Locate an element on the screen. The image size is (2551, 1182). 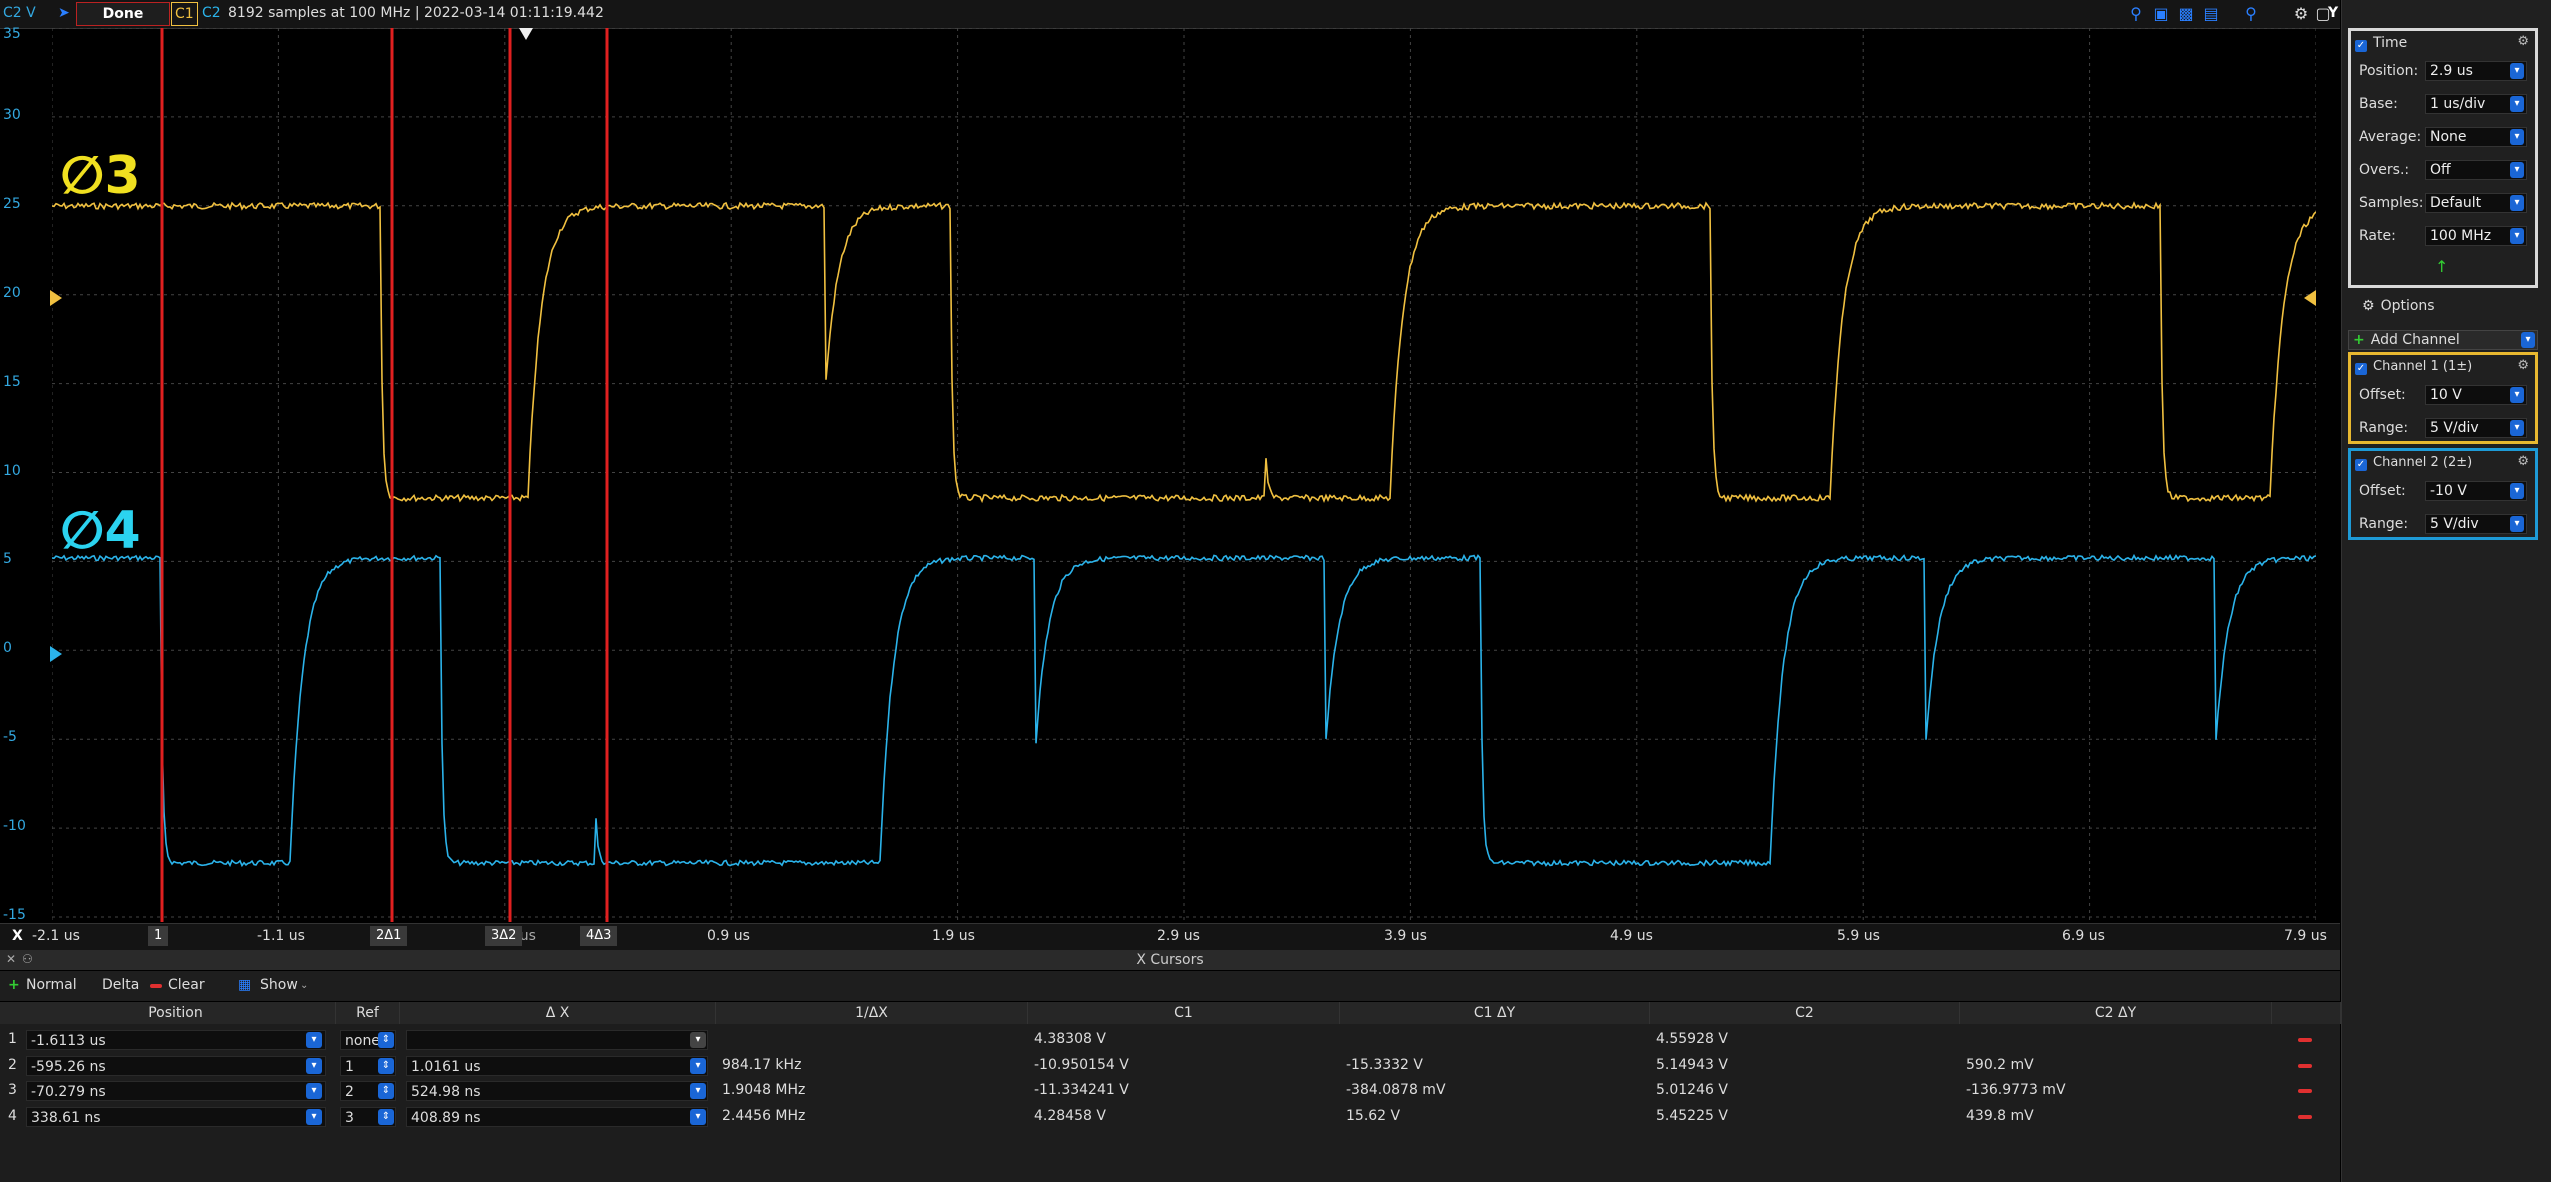
cursor-flag-1: 1 is located at coordinates (158, 936).